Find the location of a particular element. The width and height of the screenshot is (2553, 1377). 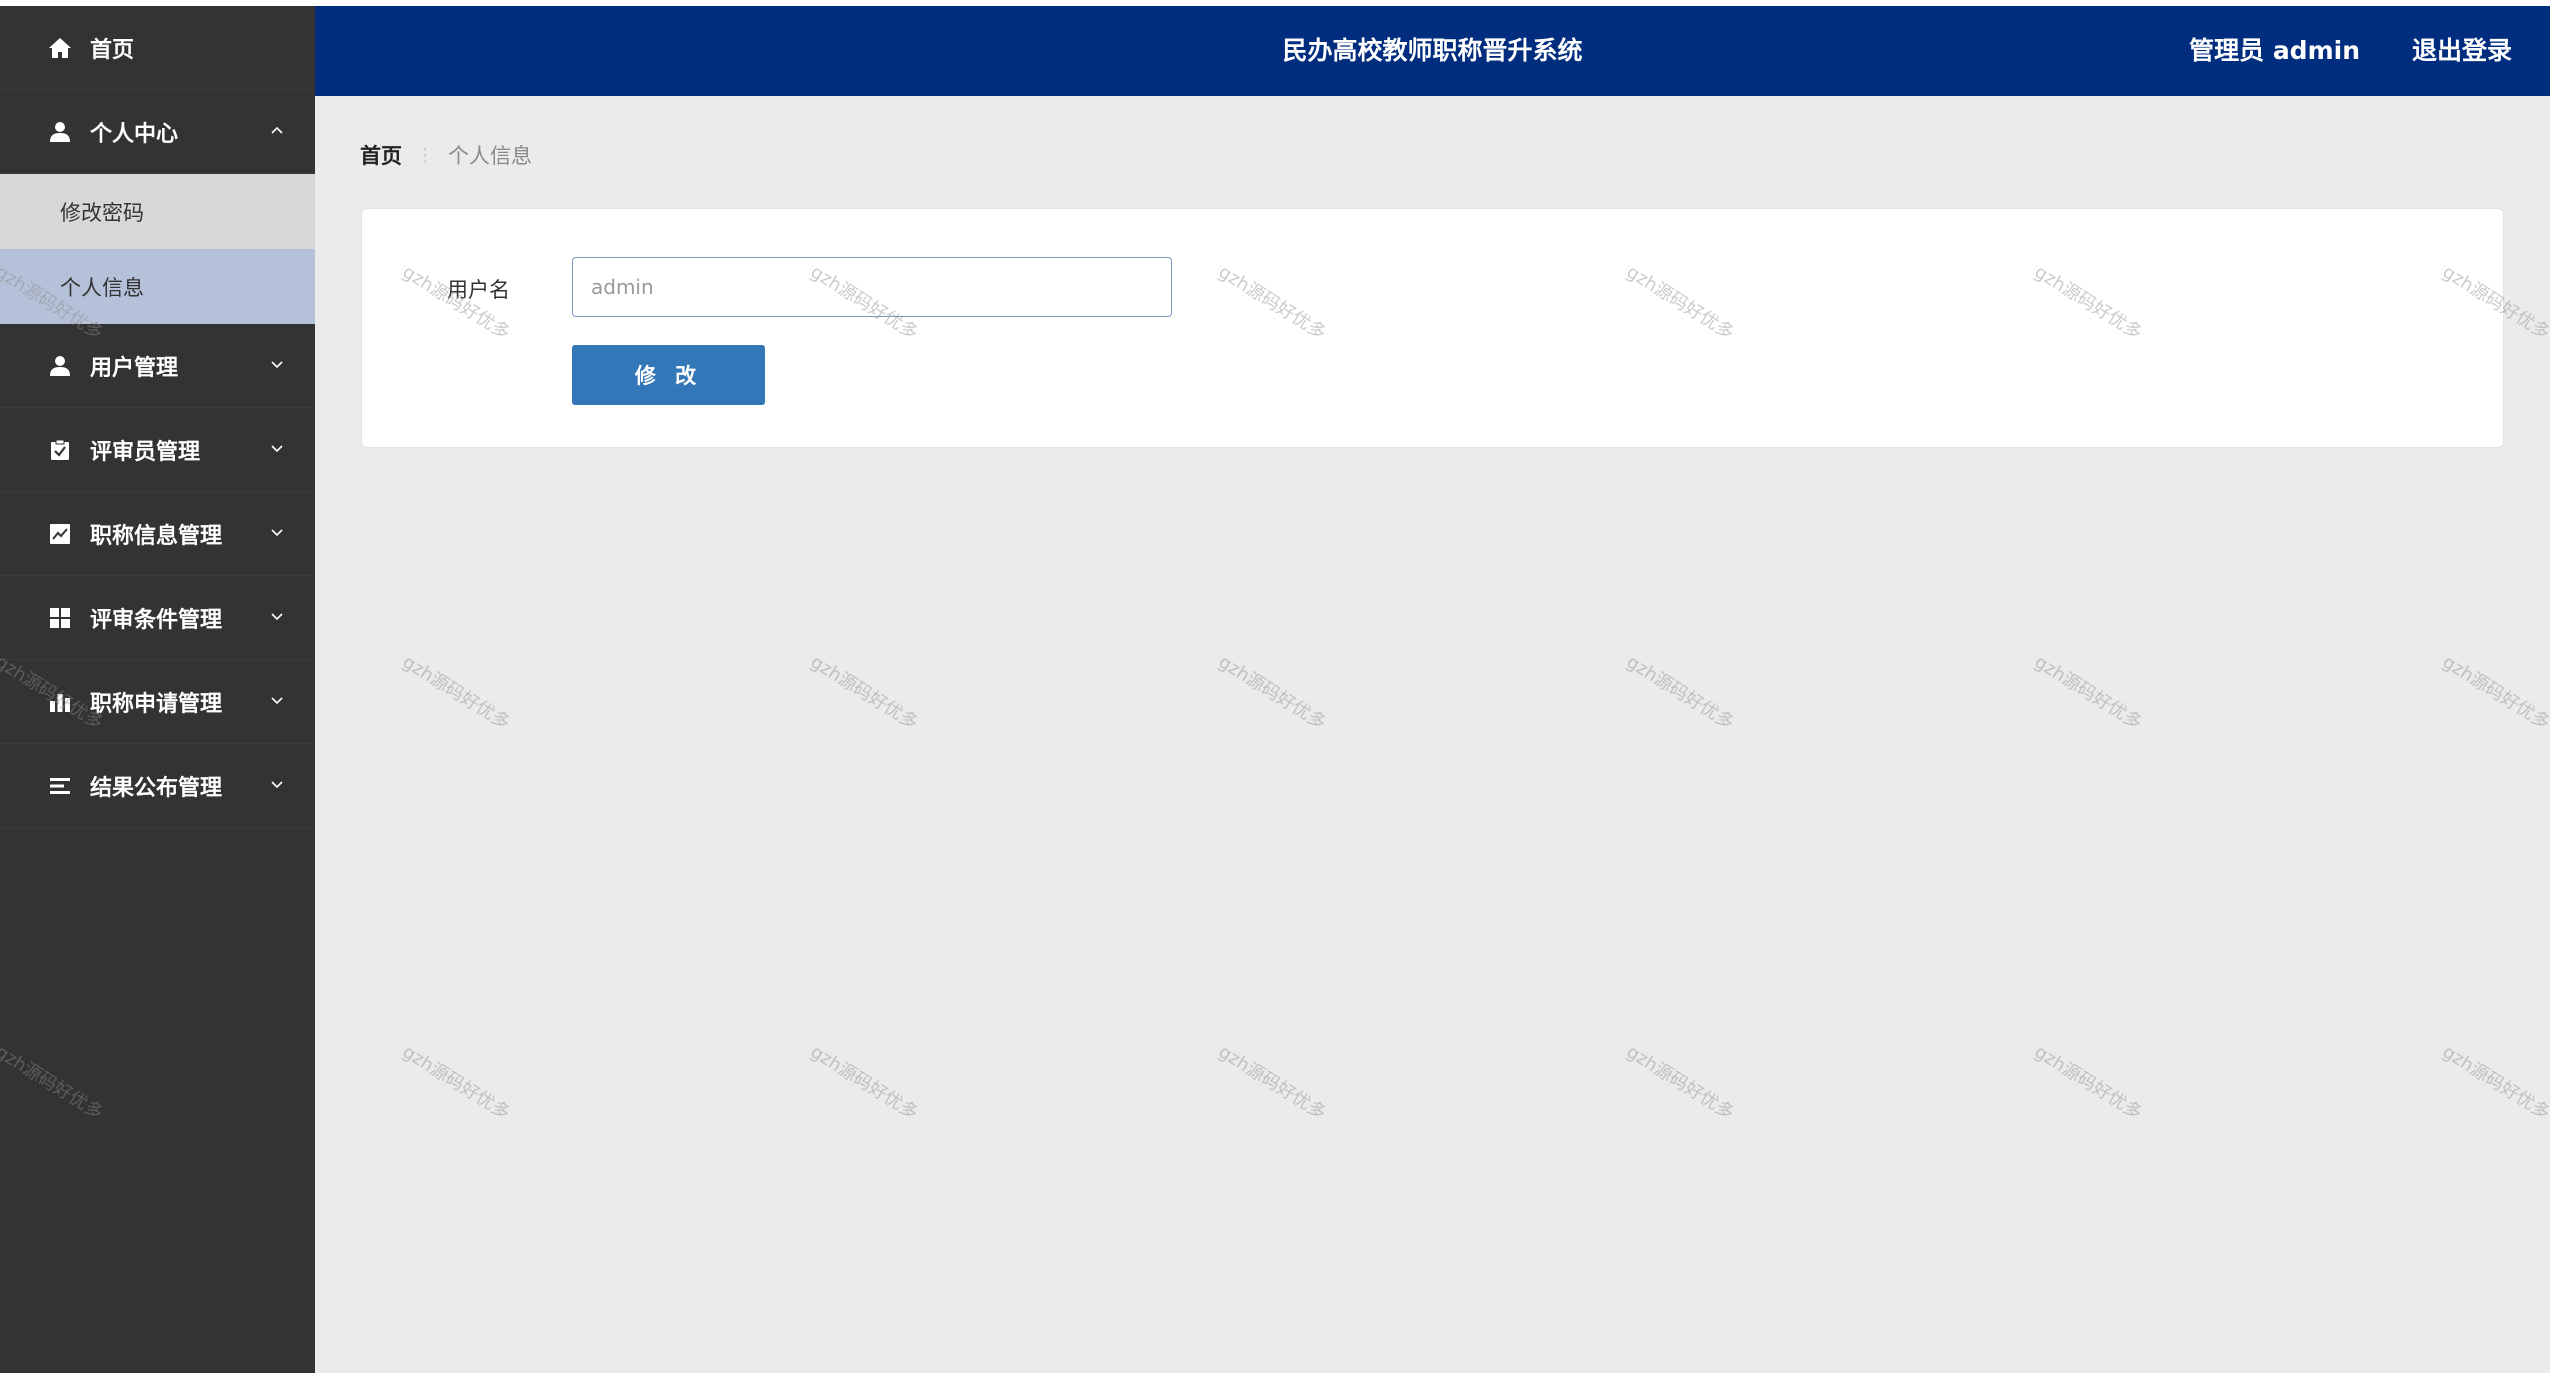

sidebar-item-label: 评审条件管理 is located at coordinates (156, 620).